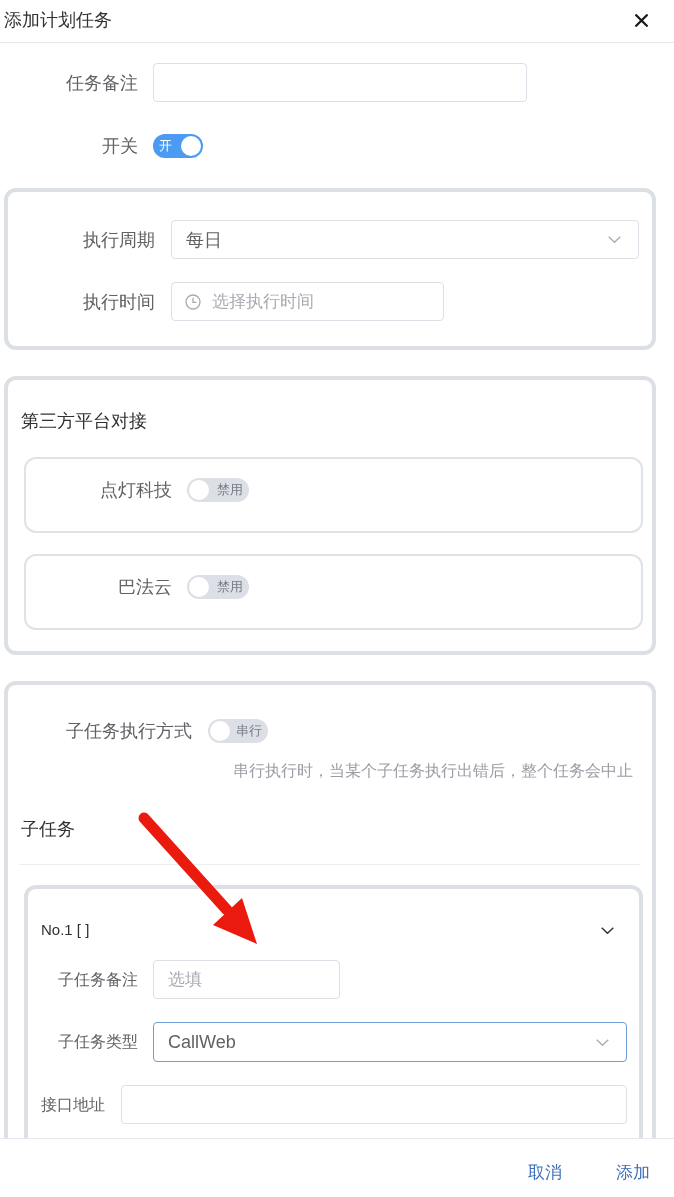  Describe the element at coordinates (102, 83) in the screenshot. I see `field-label: 任务备注` at that location.